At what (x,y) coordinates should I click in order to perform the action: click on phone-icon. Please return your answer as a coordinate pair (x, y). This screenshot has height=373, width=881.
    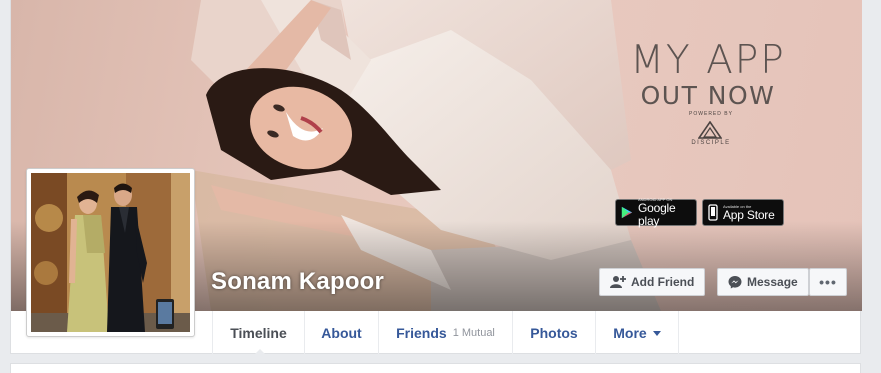
    Looking at the image, I should click on (713, 212).